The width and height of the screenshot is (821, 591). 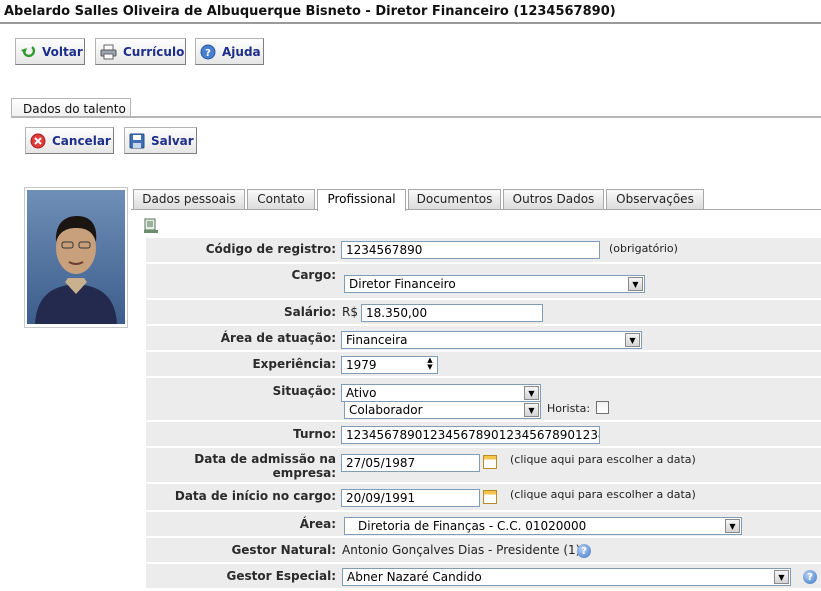 I want to click on data-inicio-input: 20/09/1991, so click(x=410, y=498).